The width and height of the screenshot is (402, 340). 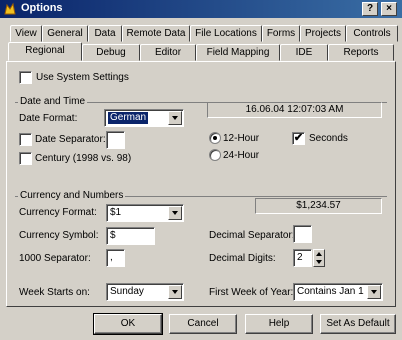 What do you see at coordinates (59, 235) in the screenshot?
I see `currency-symbol-label: Currency Symbol:` at bounding box center [59, 235].